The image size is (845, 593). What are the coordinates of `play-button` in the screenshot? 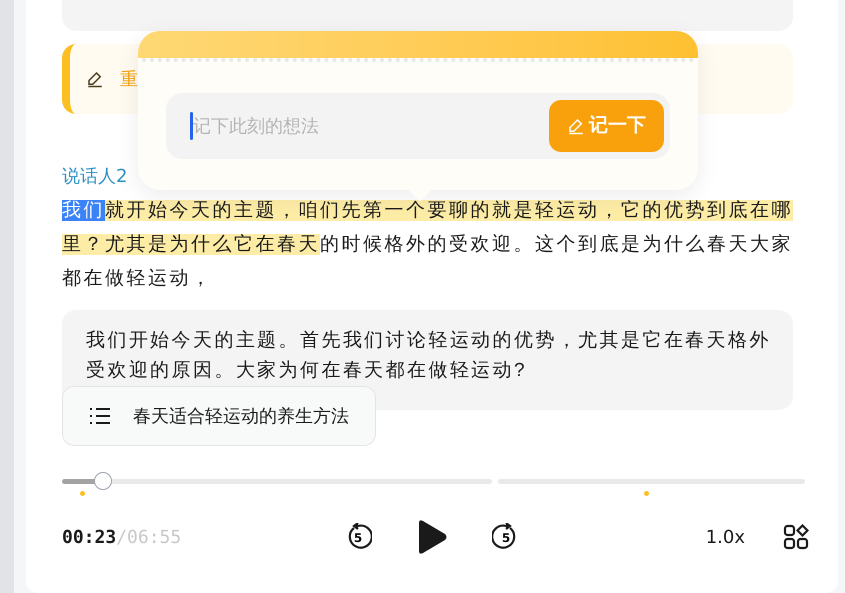 It's located at (432, 537).